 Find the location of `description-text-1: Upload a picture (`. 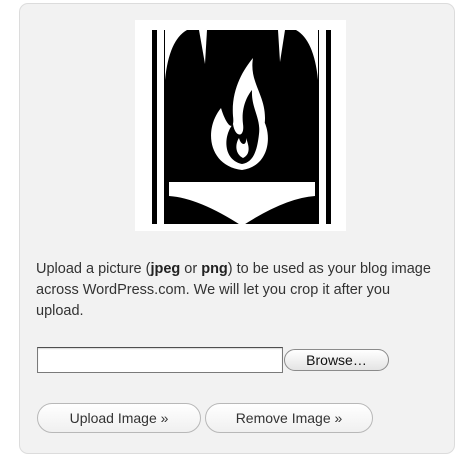

description-text-1: Upload a picture ( is located at coordinates (93, 269).